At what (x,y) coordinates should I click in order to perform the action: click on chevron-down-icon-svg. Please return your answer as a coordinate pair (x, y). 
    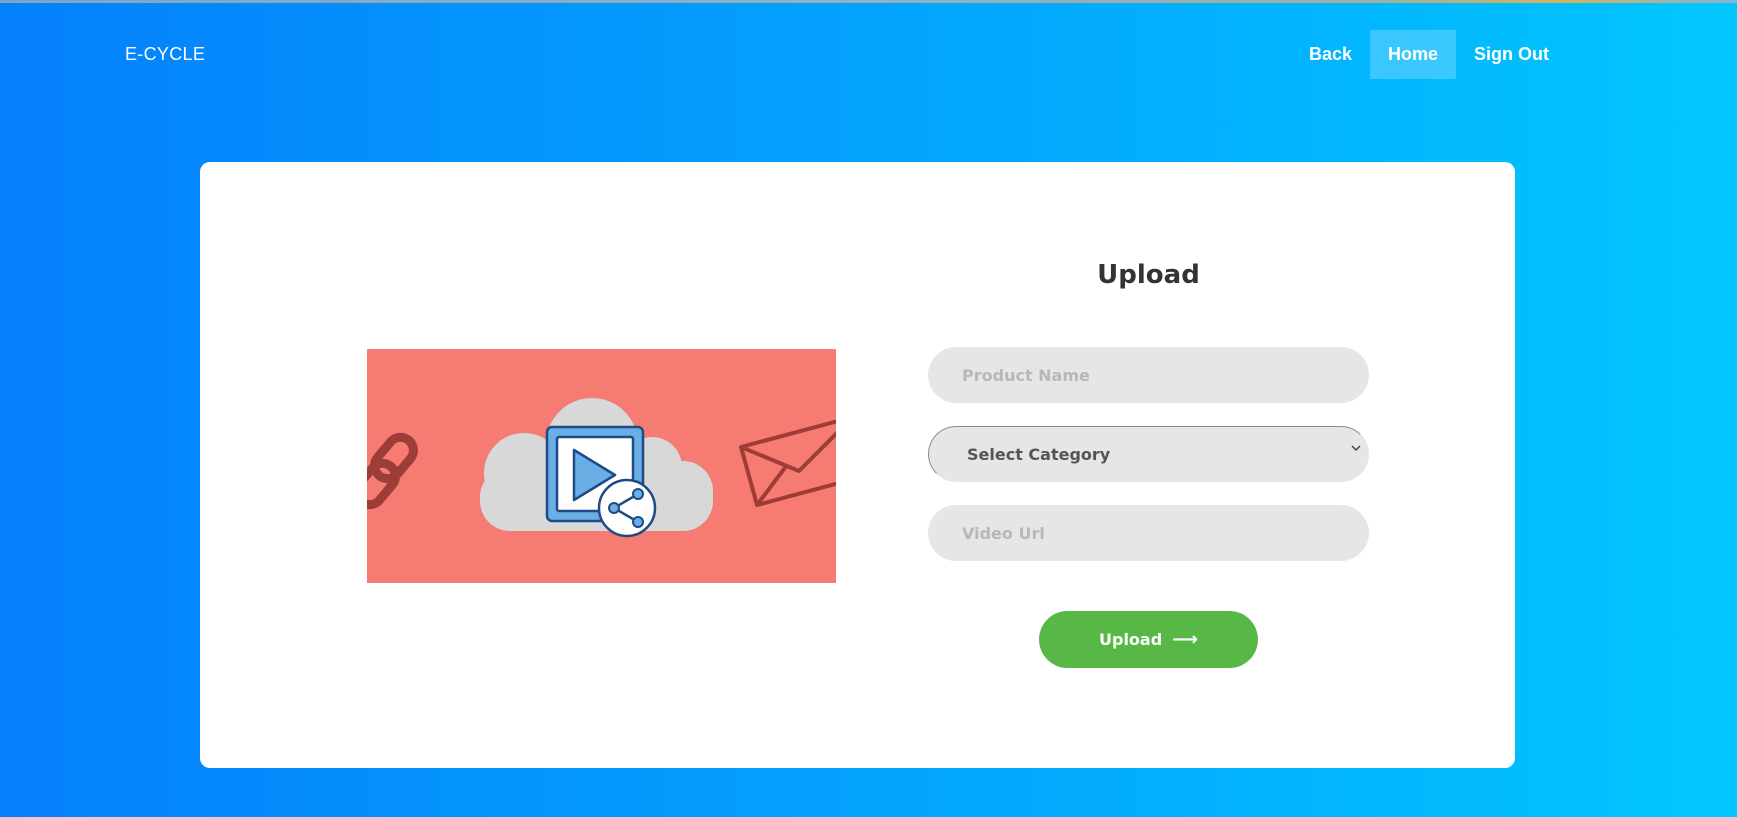
    Looking at the image, I should click on (1356, 448).